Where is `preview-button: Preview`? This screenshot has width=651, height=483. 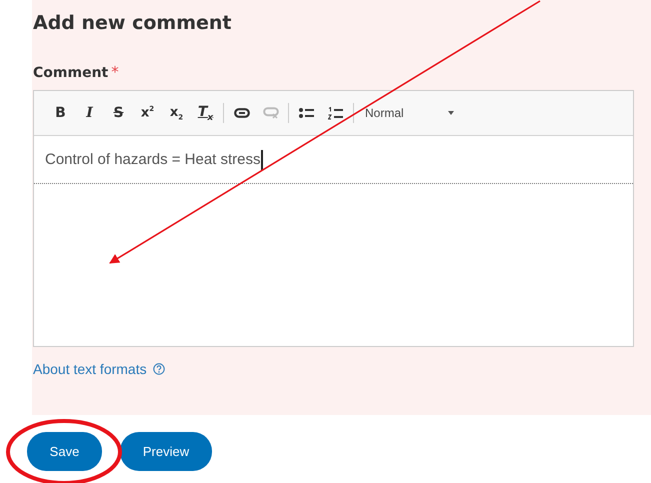
preview-button: Preview is located at coordinates (166, 451).